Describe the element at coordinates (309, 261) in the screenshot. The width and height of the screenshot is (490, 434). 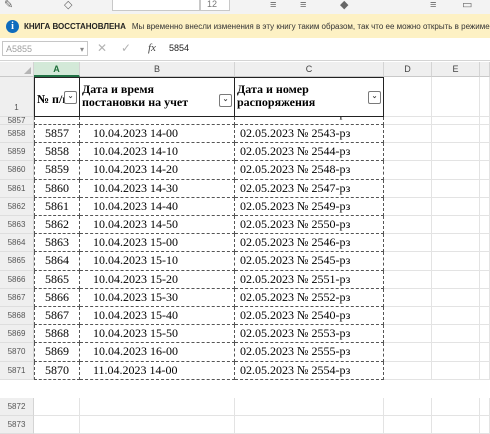
I see `table-row-order: 02.05.2023 № 2545-рз` at that location.